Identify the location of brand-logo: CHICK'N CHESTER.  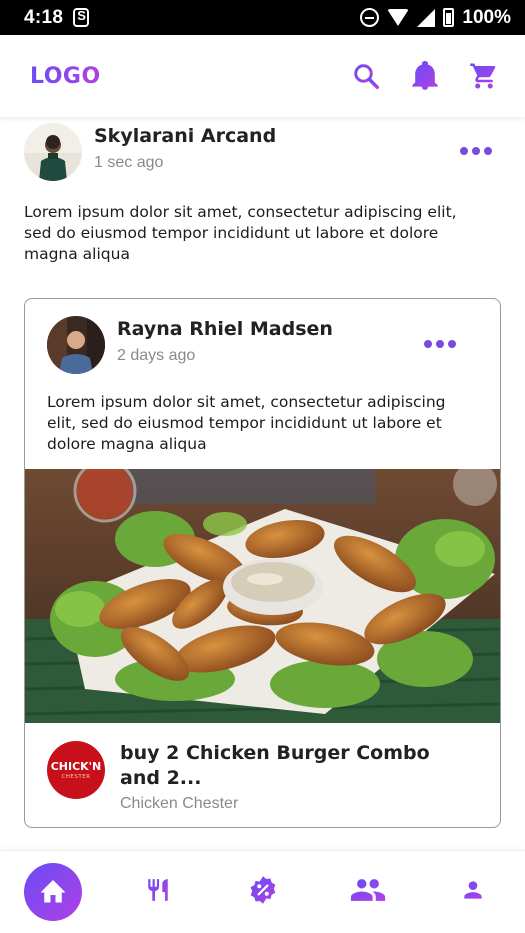
(76, 770).